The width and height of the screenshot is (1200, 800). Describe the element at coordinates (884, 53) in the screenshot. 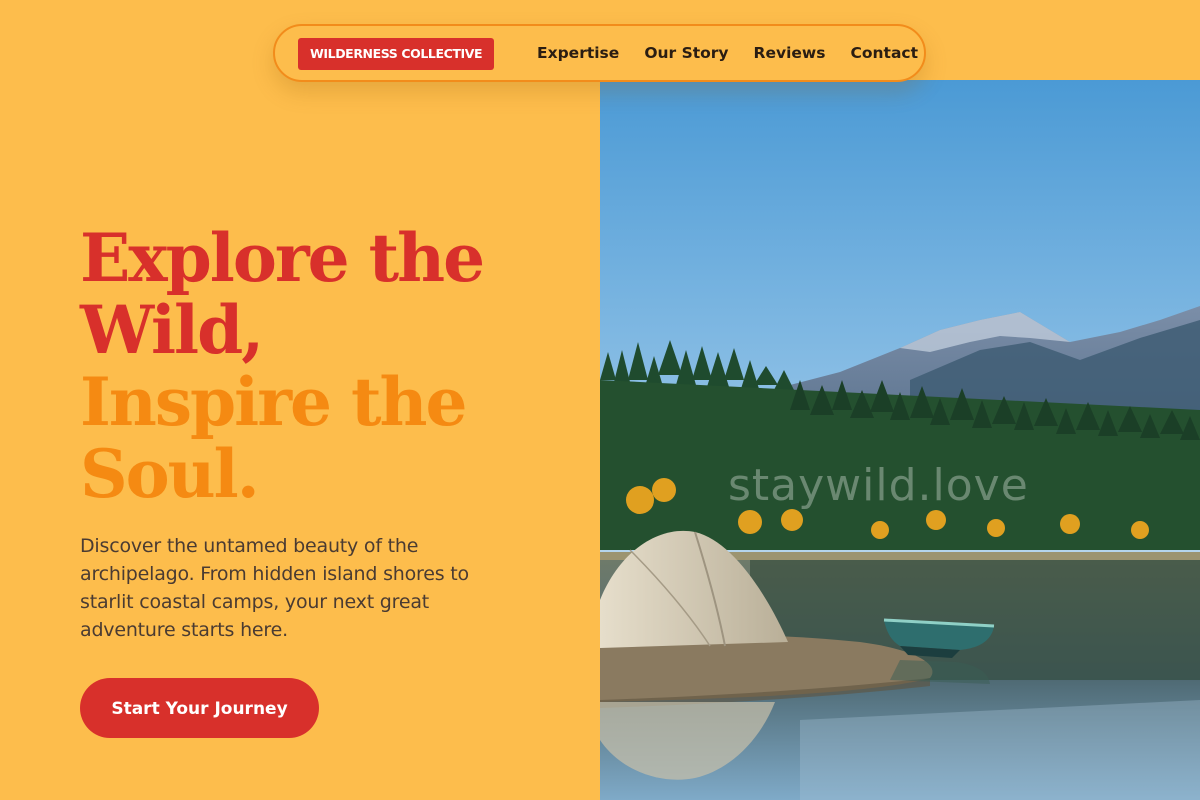

I see `nav-link-contact: Contact` at that location.